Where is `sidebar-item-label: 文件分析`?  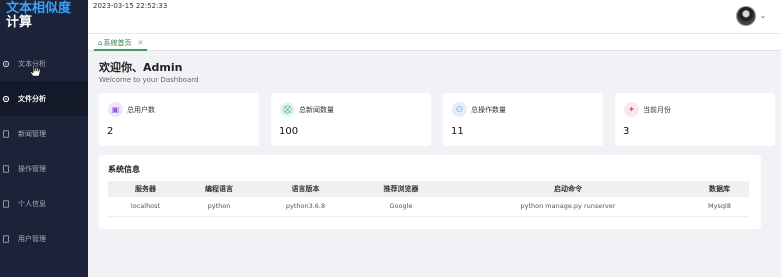 sidebar-item-label: 文件分析 is located at coordinates (32, 98).